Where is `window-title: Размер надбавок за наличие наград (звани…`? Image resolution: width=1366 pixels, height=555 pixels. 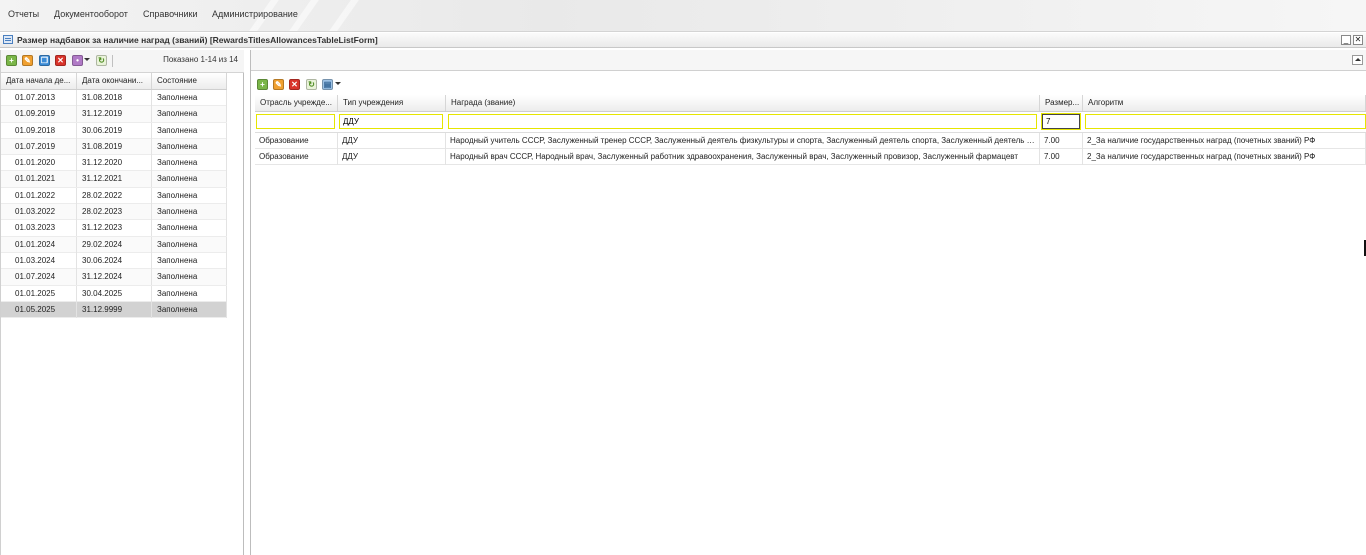
window-title: Размер надбавок за наличие наград (звани… is located at coordinates (197, 40).